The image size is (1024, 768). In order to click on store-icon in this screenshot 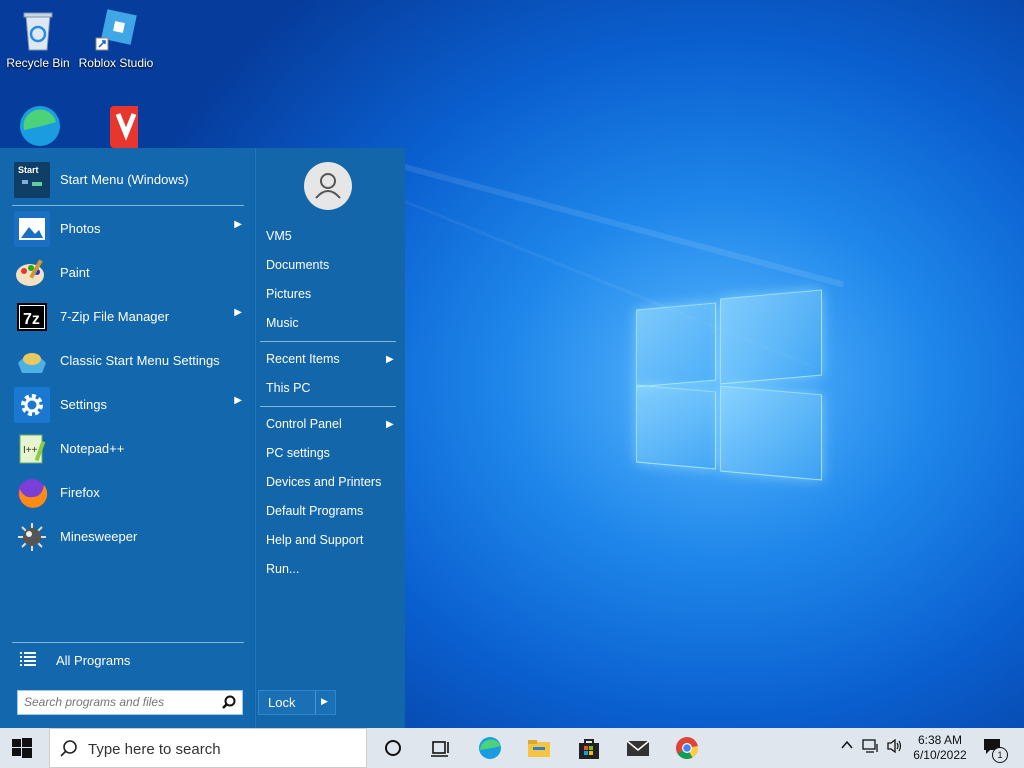, I will do `click(589, 748)`.